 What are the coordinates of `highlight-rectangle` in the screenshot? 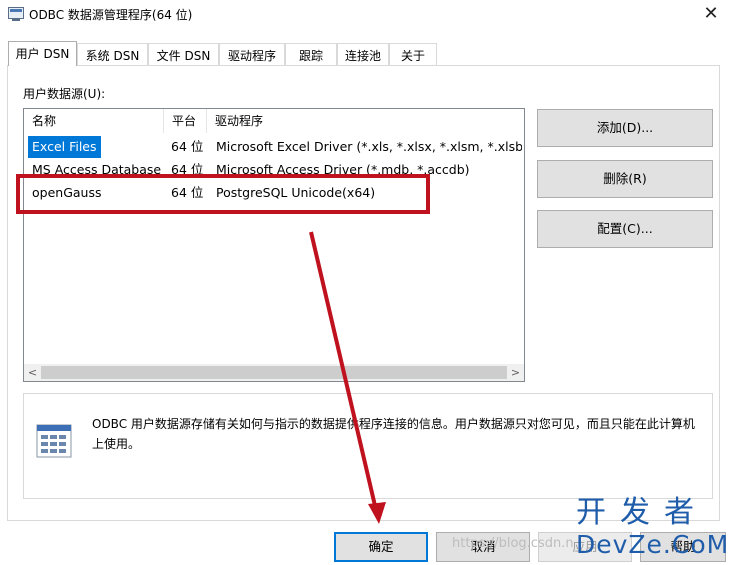 It's located at (223, 194).